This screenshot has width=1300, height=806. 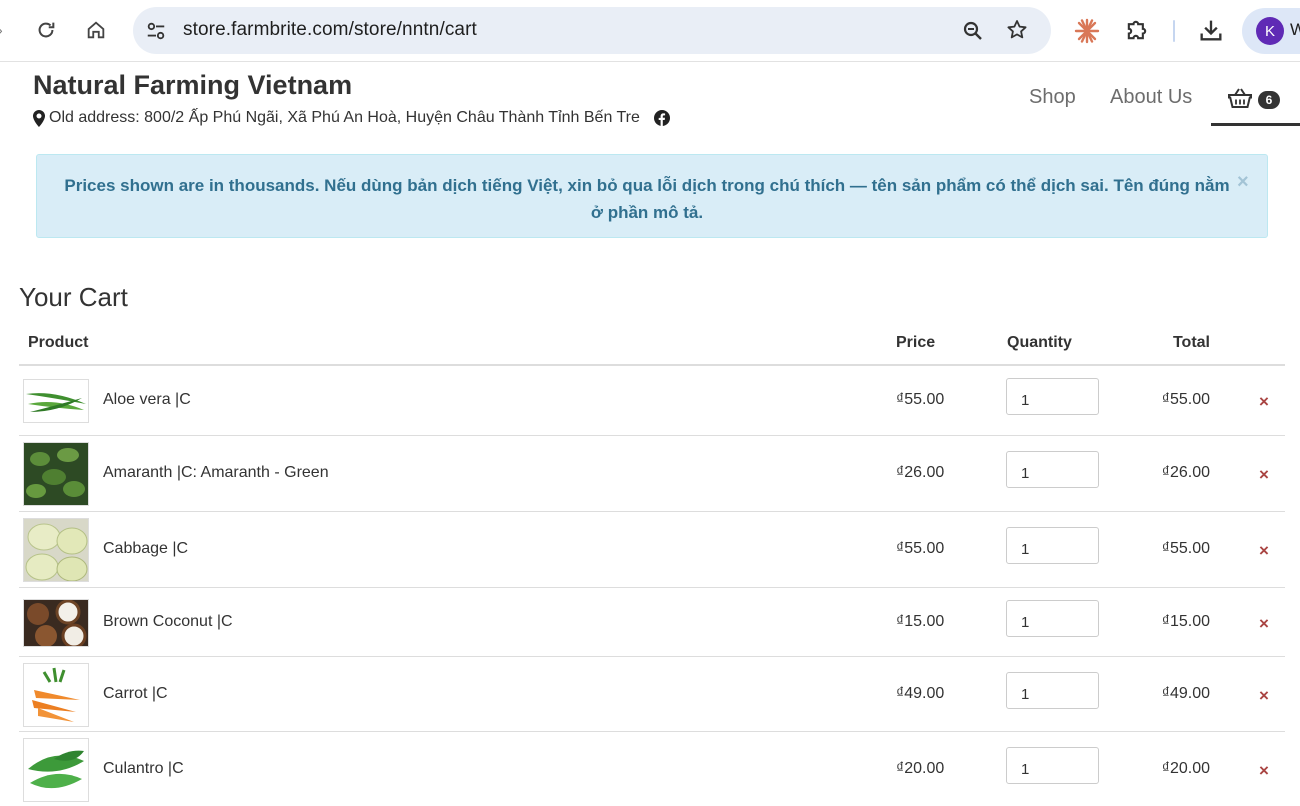 I want to click on toolbar-separator, so click(x=1174, y=31).